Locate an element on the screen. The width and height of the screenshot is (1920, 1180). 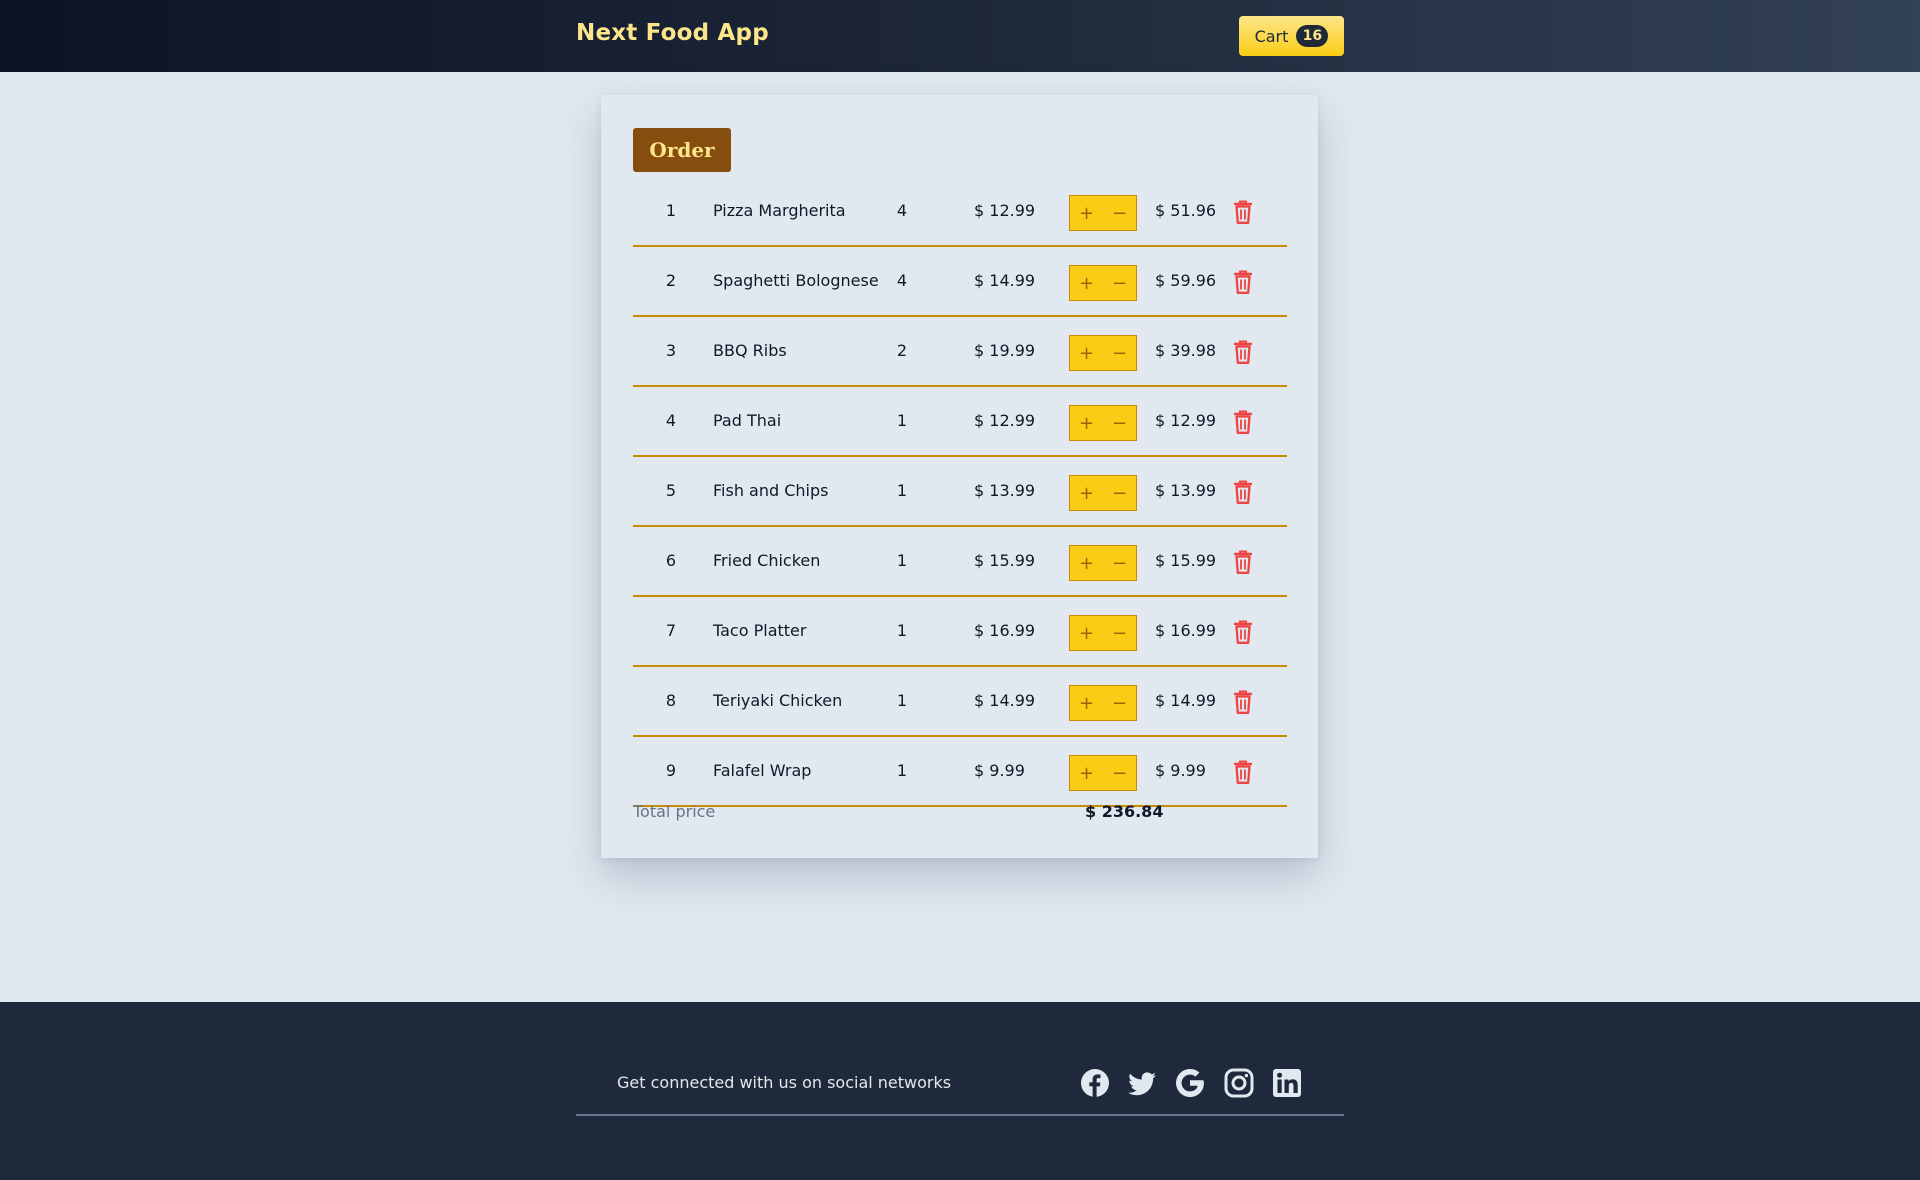
item-index: 4 is located at coordinates (671, 420).